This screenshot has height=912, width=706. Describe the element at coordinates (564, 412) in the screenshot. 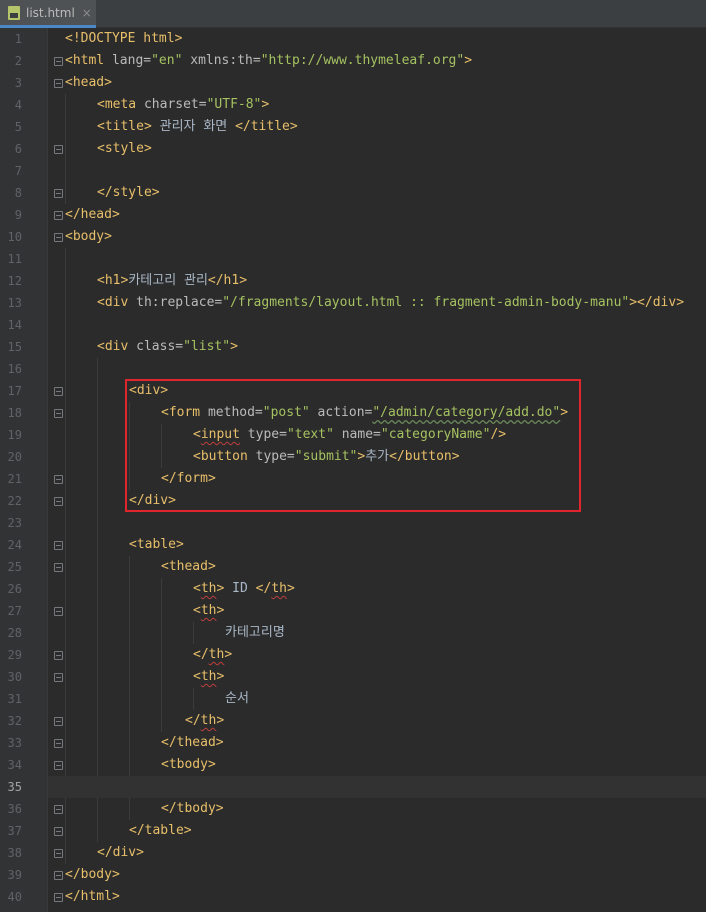

I see `code-token-tag: >` at that location.